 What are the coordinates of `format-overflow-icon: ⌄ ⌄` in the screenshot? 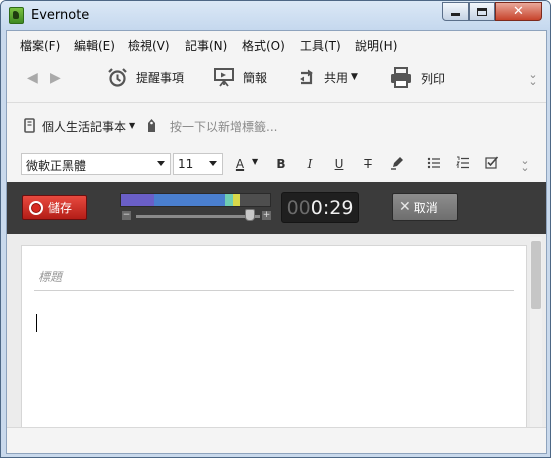 It's located at (525, 164).